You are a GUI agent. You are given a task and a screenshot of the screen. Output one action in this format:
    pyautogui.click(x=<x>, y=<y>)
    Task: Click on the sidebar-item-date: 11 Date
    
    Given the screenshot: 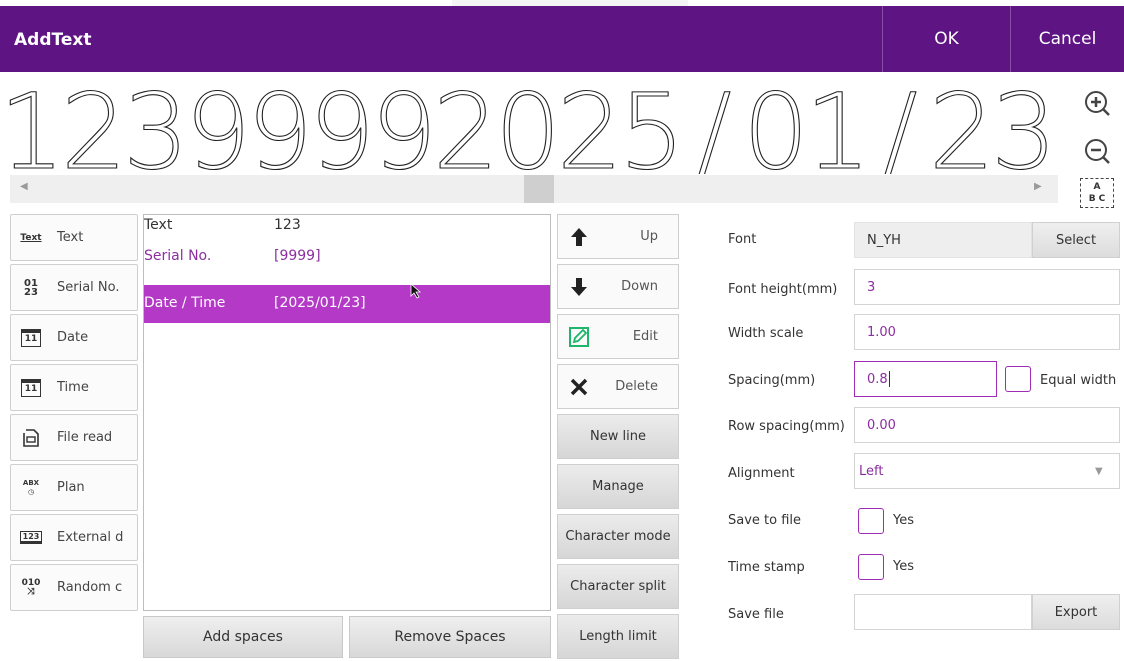 What is the action you would take?
    pyautogui.click(x=74, y=337)
    